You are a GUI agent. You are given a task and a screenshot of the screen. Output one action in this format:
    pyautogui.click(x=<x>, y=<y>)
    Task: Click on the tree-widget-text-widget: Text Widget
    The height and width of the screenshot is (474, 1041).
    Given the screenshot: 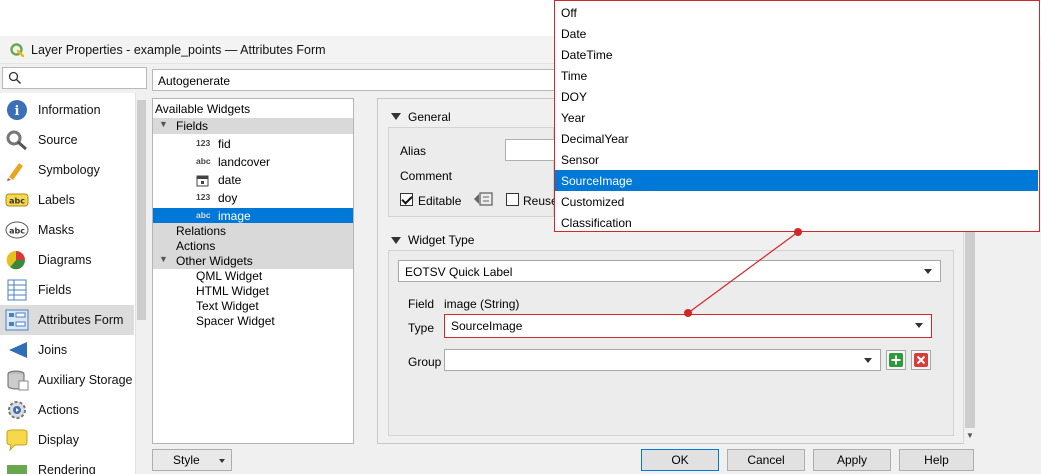 What is the action you would take?
    pyautogui.click(x=253, y=306)
    